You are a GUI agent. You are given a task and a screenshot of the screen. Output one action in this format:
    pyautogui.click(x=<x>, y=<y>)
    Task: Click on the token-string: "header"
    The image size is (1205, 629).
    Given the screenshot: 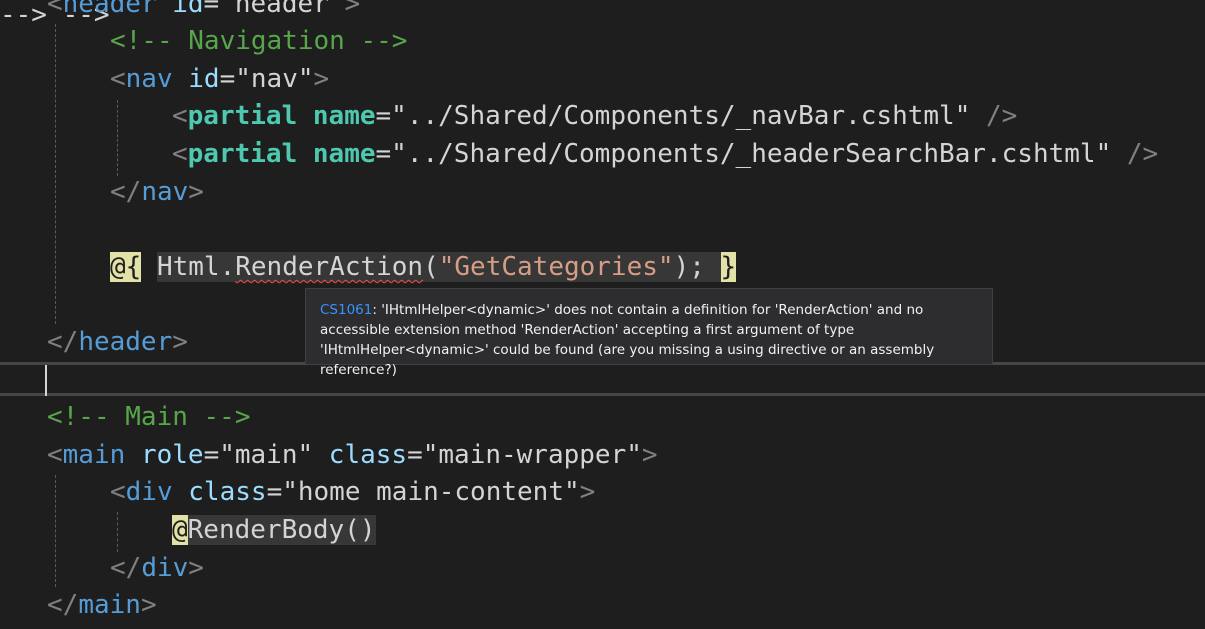 What is the action you would take?
    pyautogui.click(x=282, y=9)
    